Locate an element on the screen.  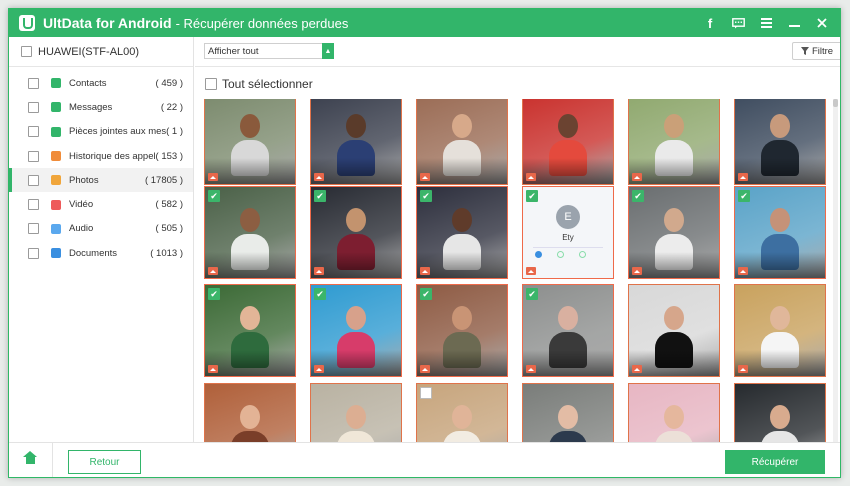
display-filter-select: Afficher tout ▲︎ is located at coordinates (269, 51).